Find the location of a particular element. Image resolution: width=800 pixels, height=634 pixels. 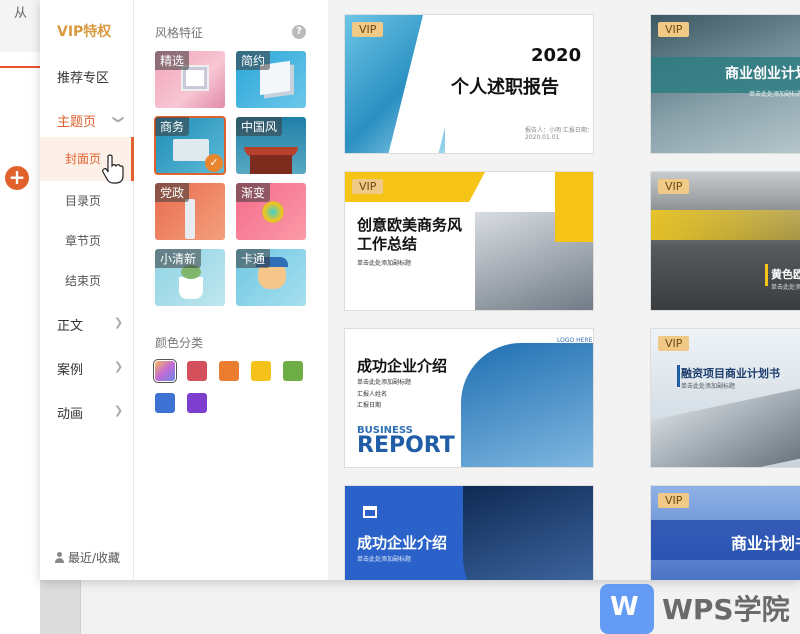

template-card: VIP 黄色欧美风工 单击此处添加副标题 is located at coordinates (725, 241).